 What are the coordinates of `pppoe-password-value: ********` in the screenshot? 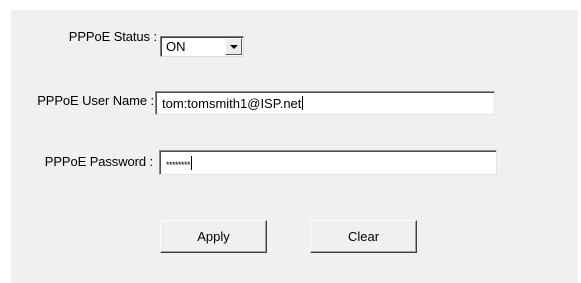 It's located at (179, 163).